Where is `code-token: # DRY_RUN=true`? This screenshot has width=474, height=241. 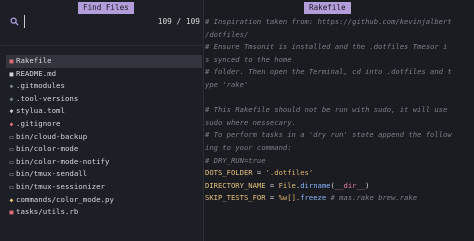
code-token: # DRY_RUN=true is located at coordinates (235, 160).